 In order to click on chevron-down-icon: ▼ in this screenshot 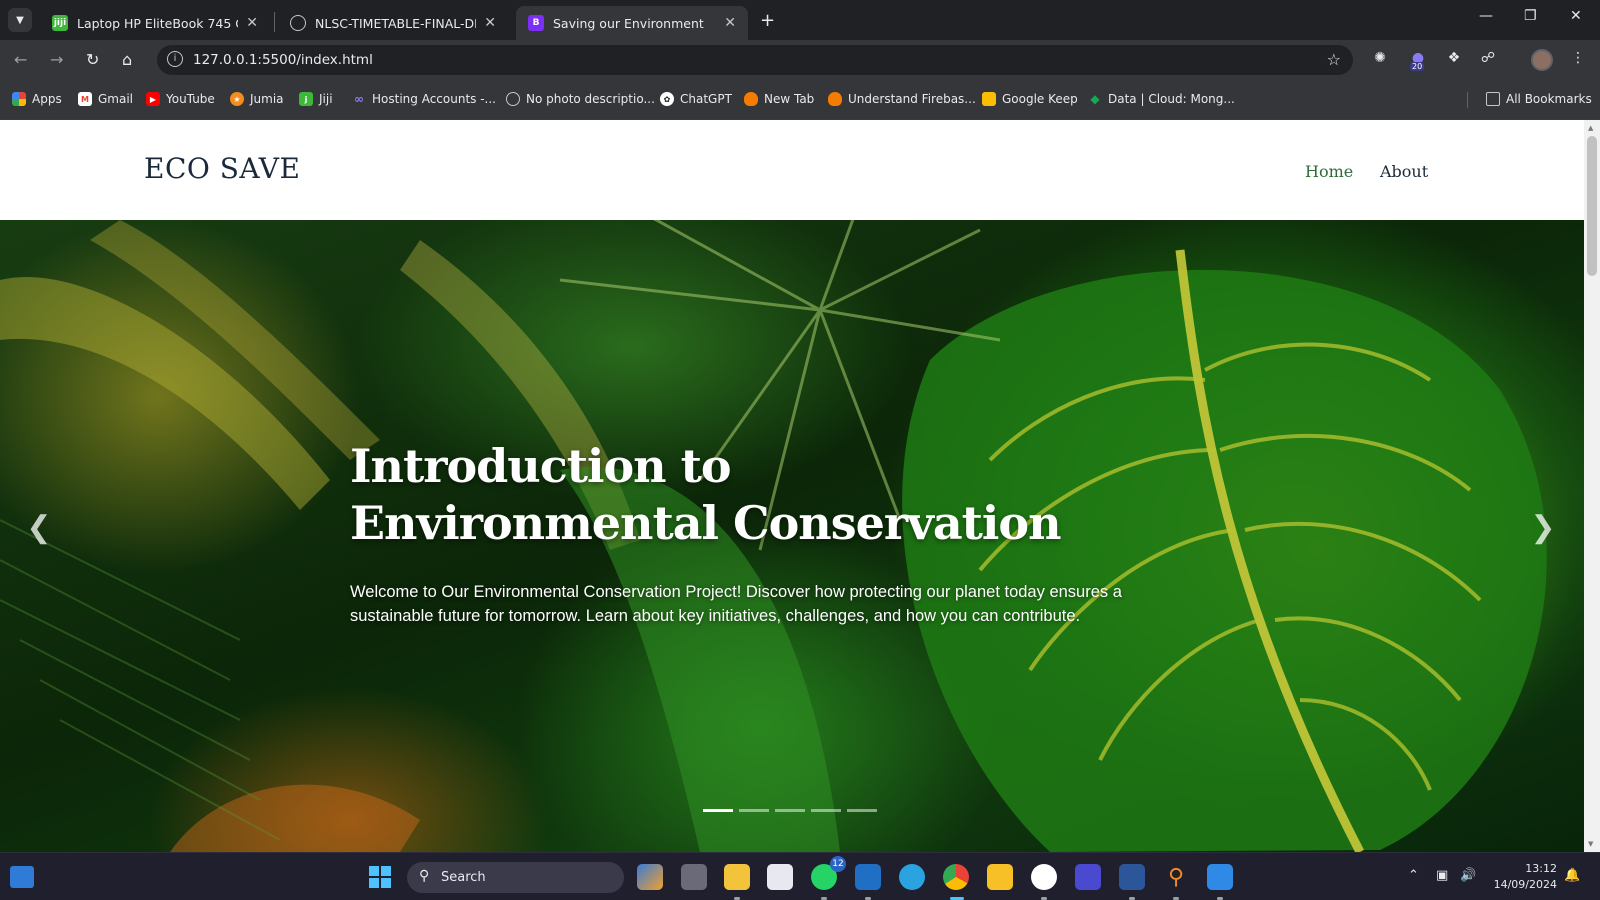, I will do `click(20, 20)`.